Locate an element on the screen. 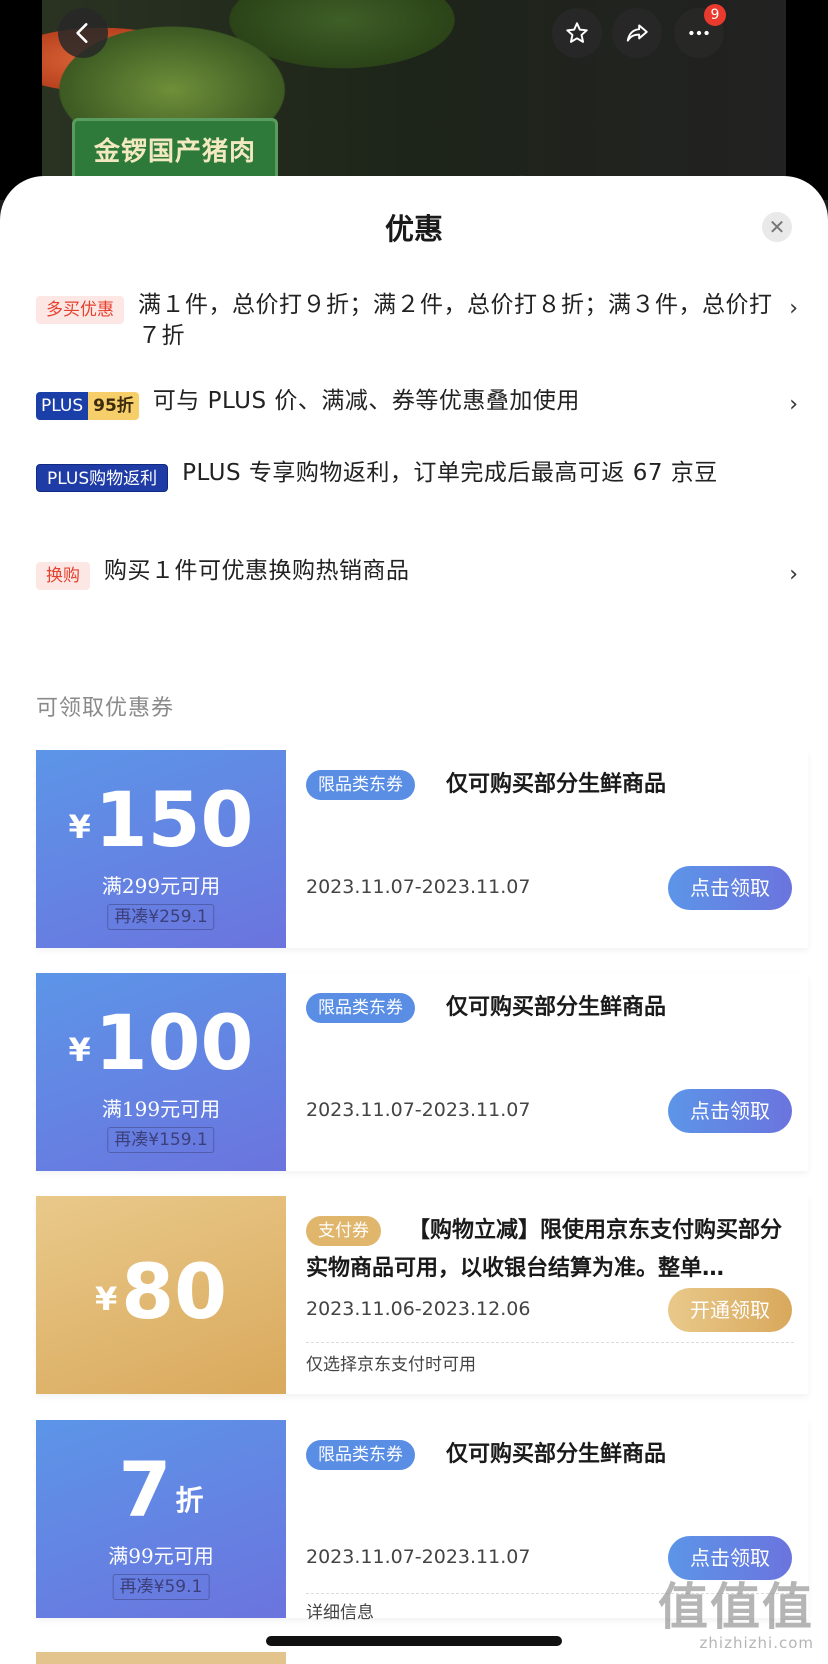 This screenshot has height=1664, width=828. back-icon is located at coordinates (82, 33).